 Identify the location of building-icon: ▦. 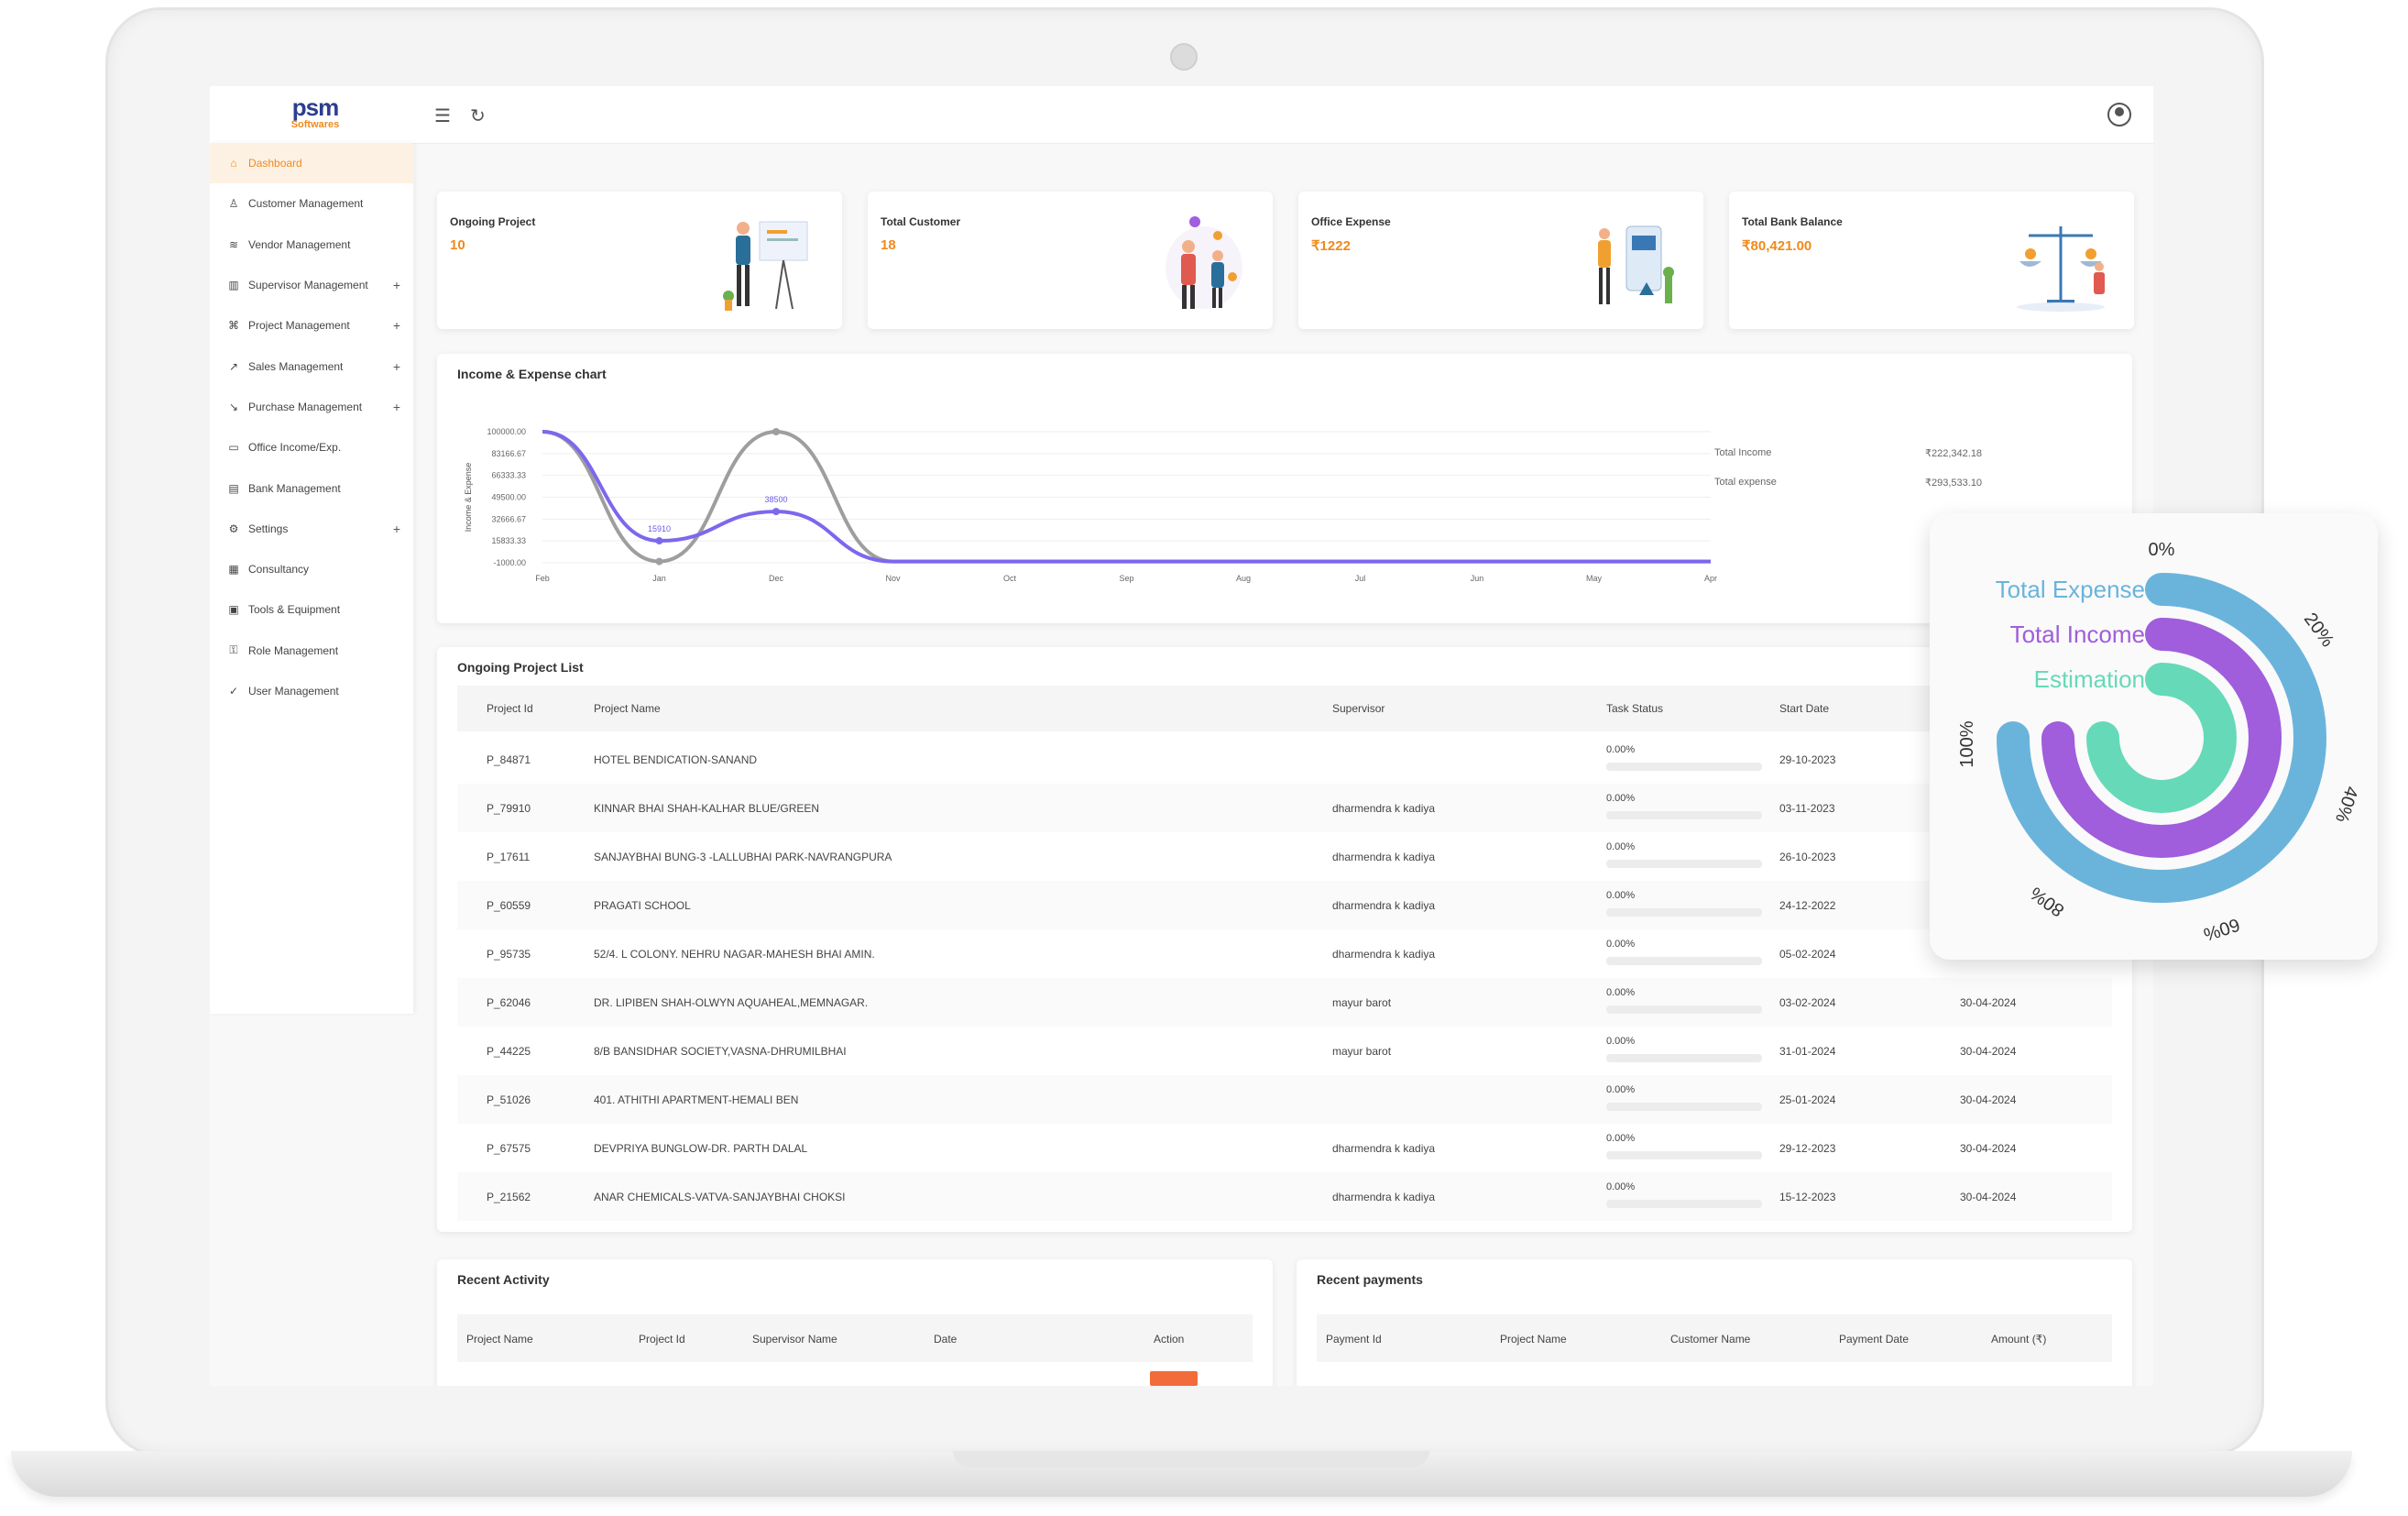
(233, 570).